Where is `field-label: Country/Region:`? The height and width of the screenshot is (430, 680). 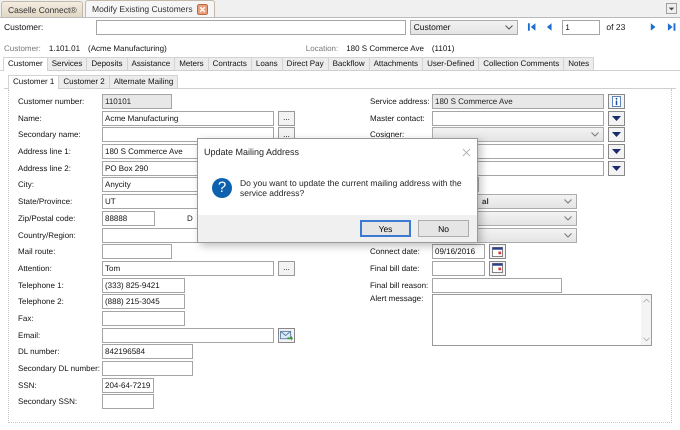
field-label: Country/Region: is located at coordinates (47, 235).